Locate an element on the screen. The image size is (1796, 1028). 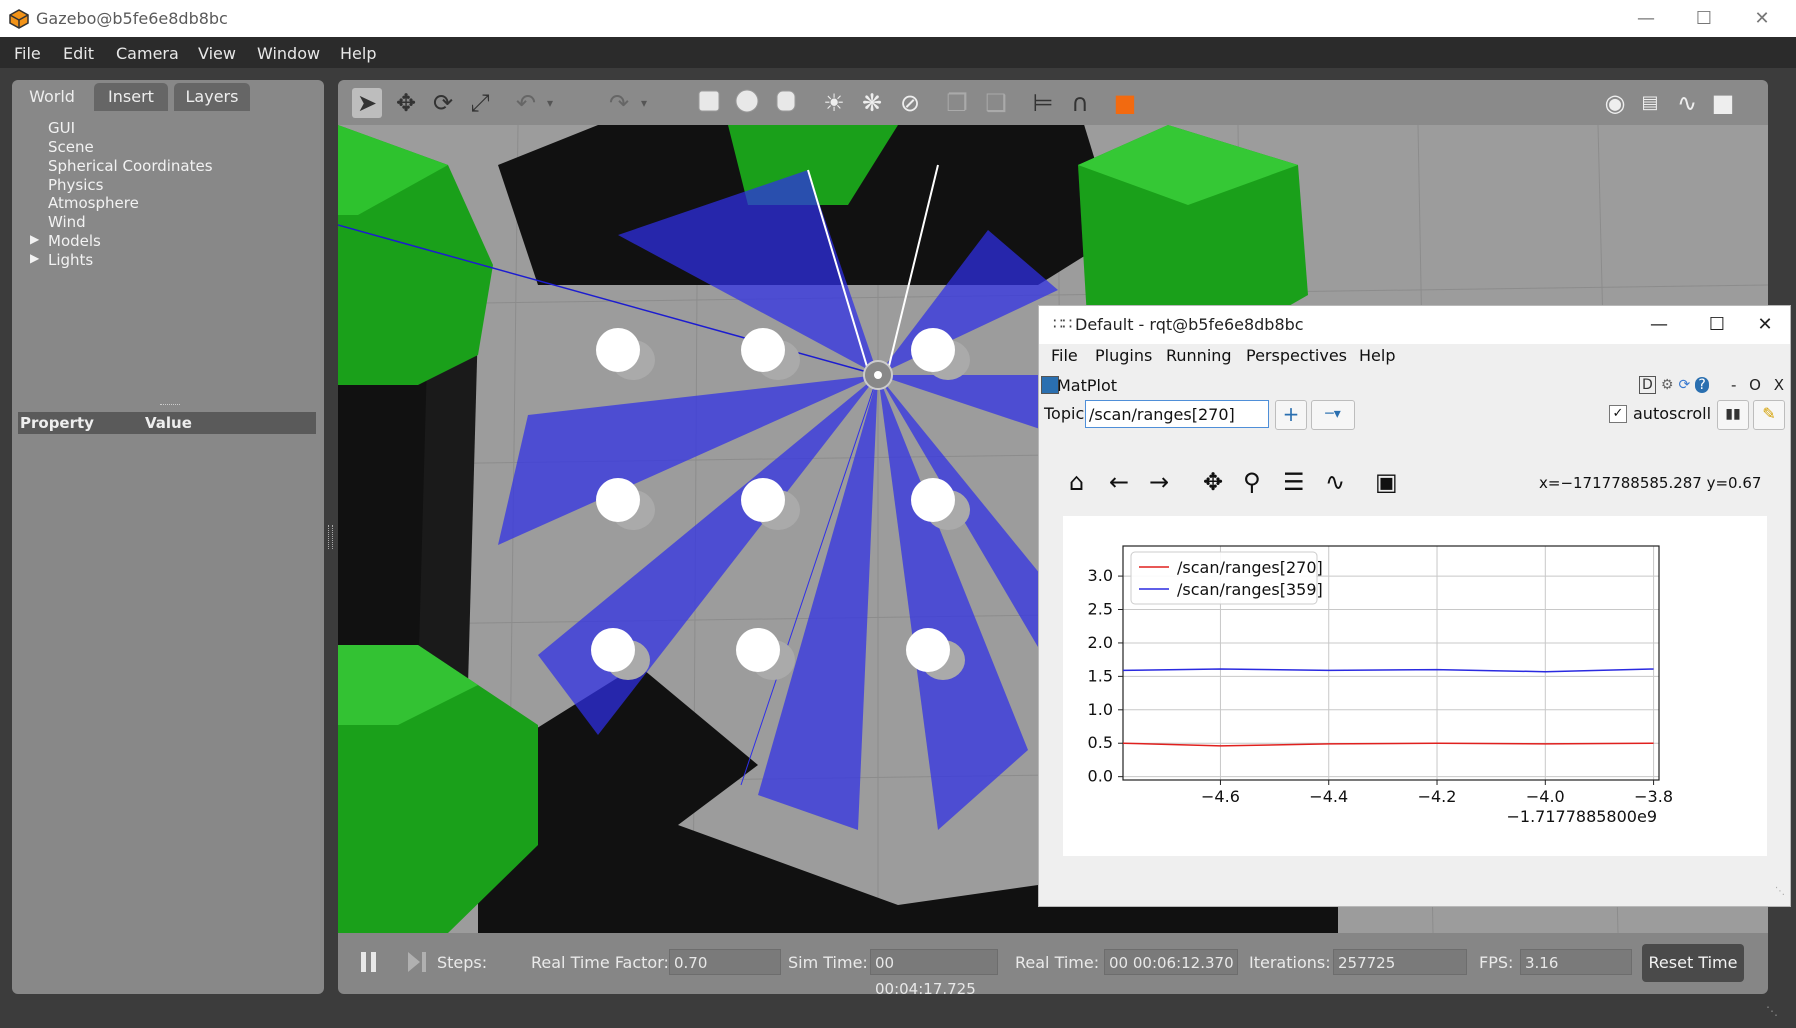
rqt-maximize-button: ☐ is located at coordinates (1717, 325).